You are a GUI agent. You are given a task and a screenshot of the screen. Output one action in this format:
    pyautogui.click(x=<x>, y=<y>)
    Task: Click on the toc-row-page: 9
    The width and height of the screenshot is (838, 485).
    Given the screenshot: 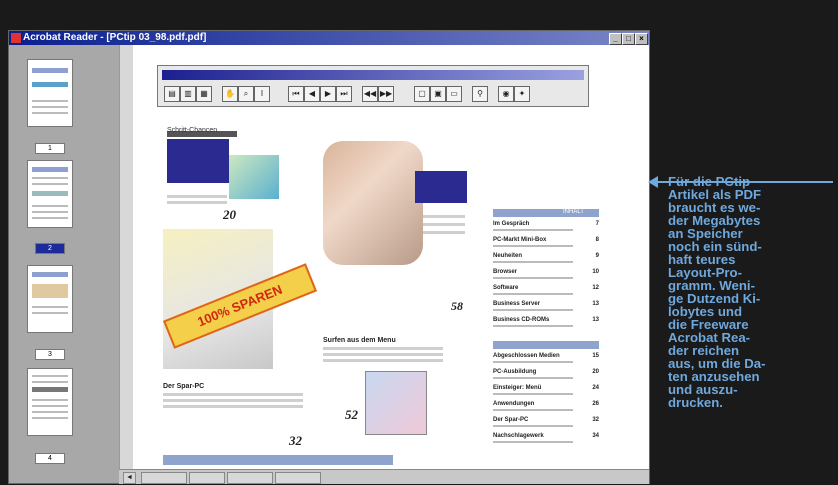 What is the action you would take?
    pyautogui.click(x=597, y=256)
    